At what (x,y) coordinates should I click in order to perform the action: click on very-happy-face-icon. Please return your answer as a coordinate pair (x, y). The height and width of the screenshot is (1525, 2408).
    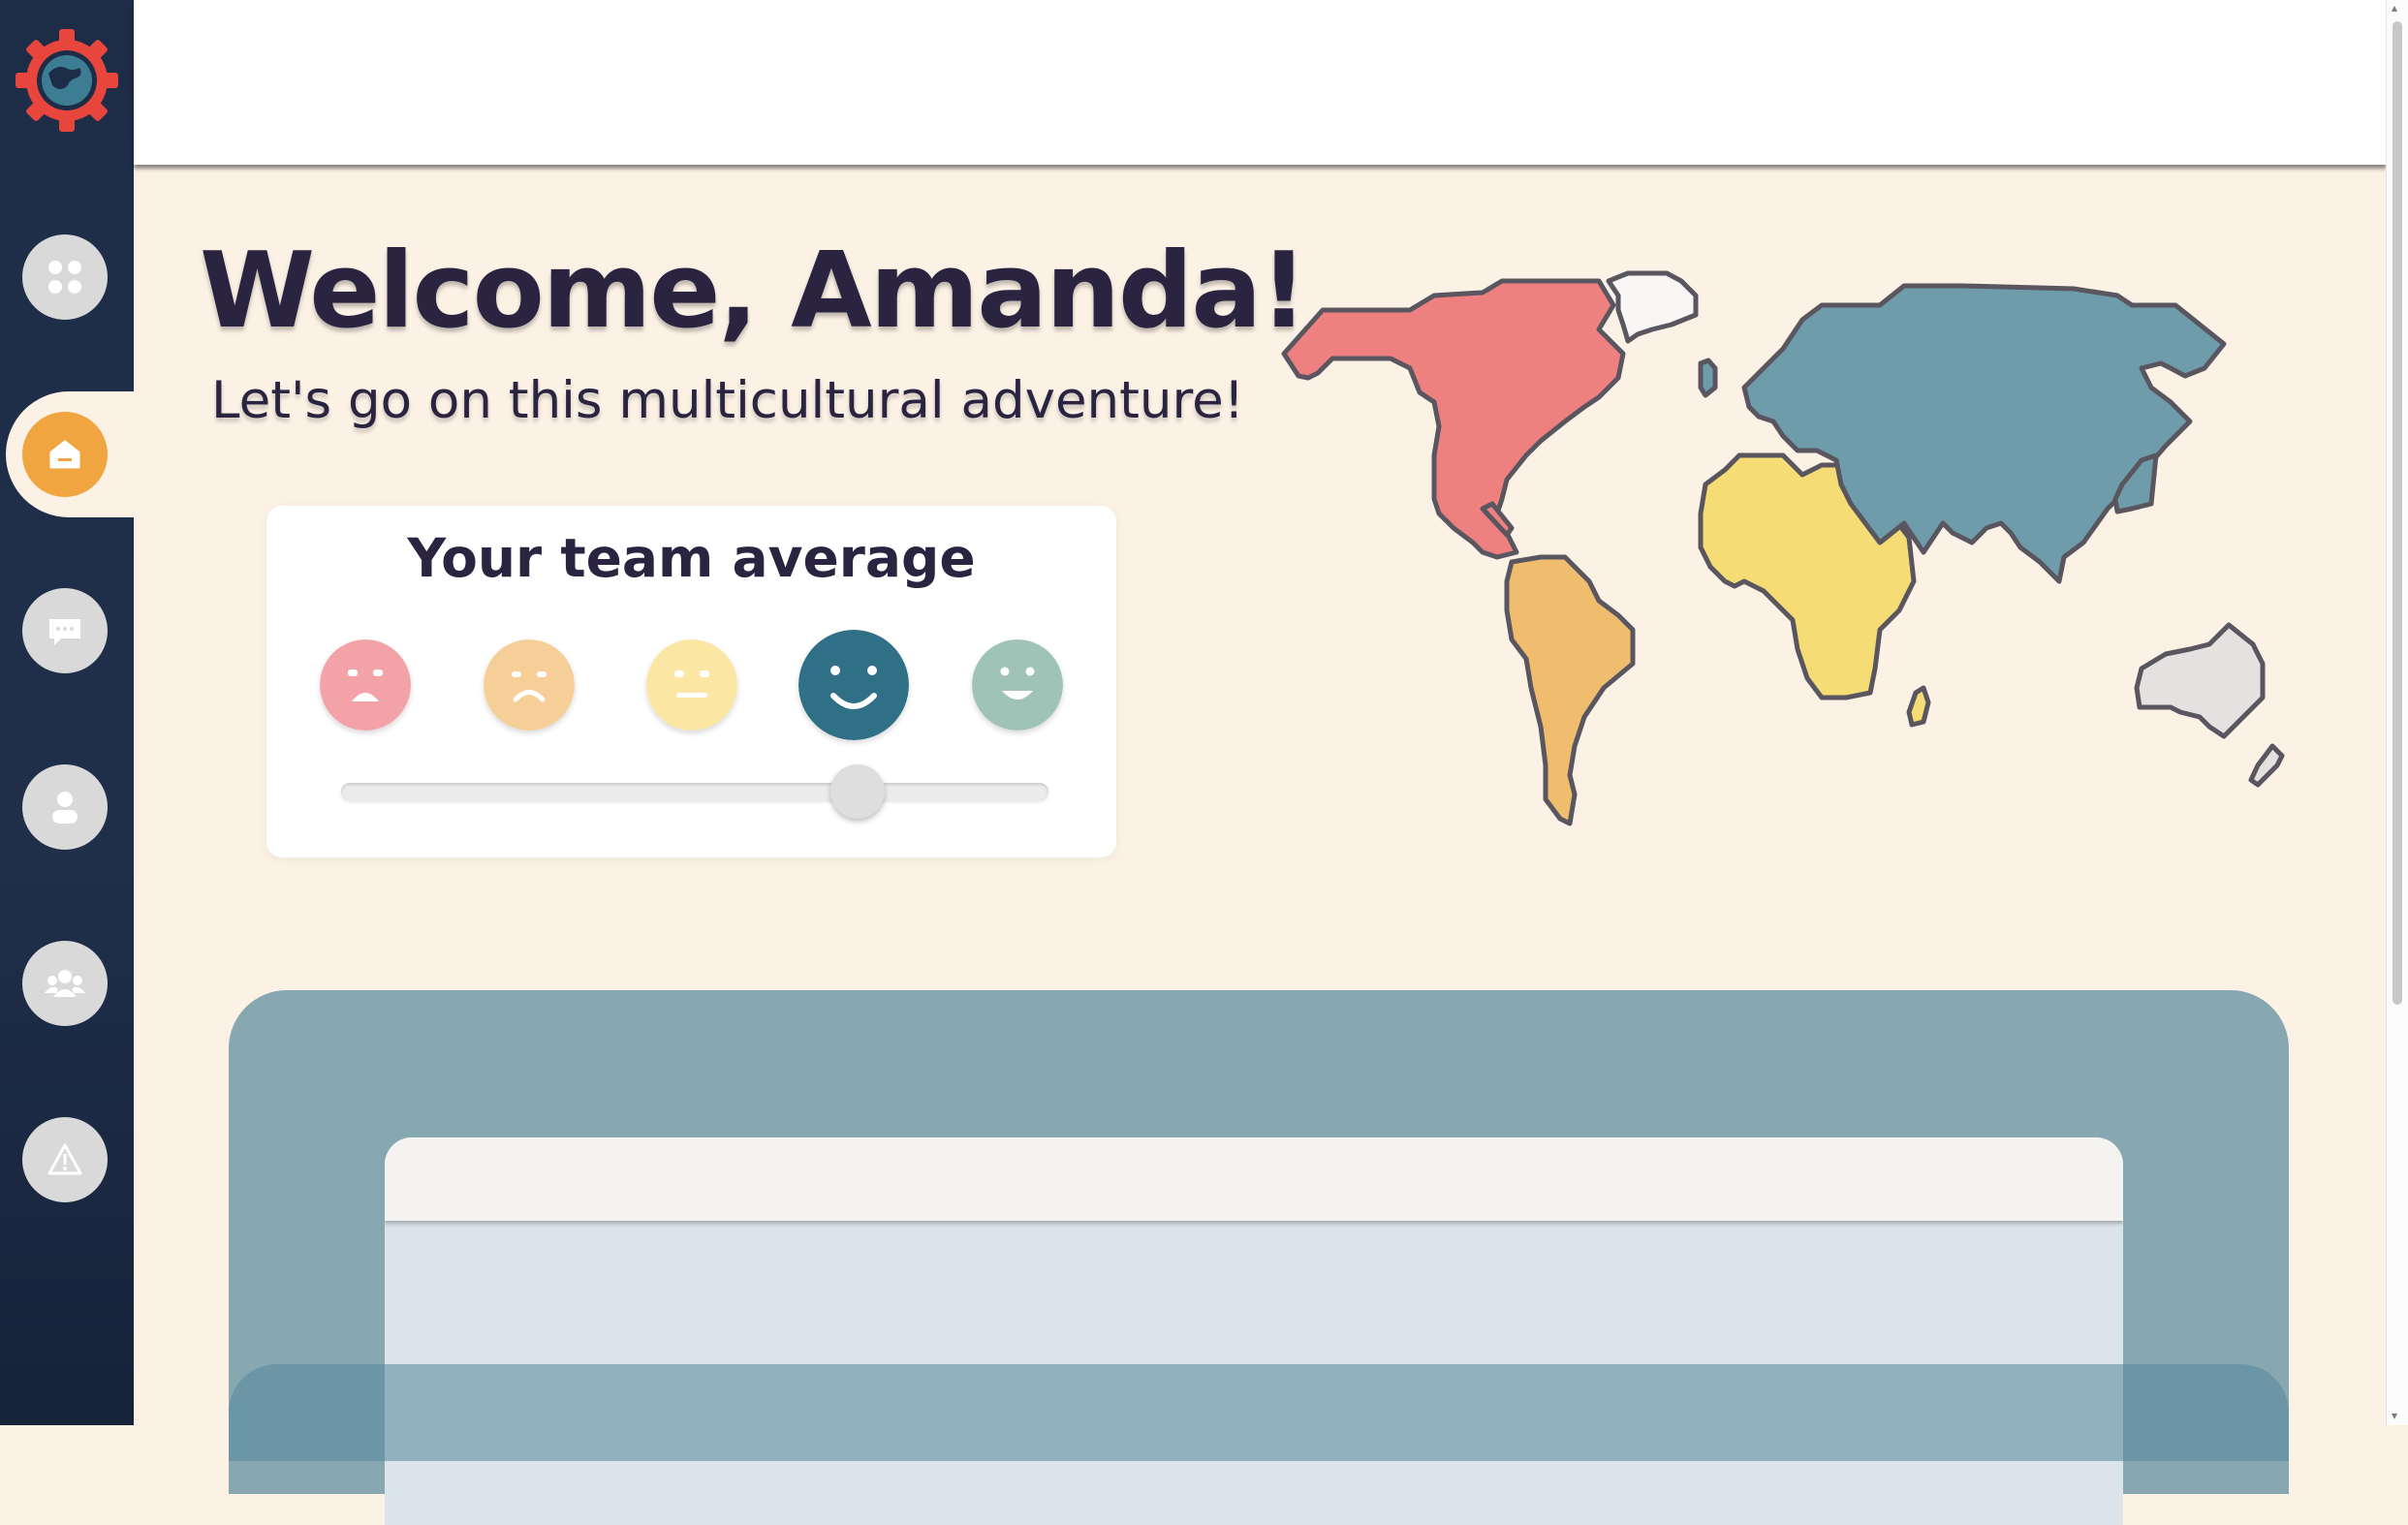
    Looking at the image, I should click on (1018, 685).